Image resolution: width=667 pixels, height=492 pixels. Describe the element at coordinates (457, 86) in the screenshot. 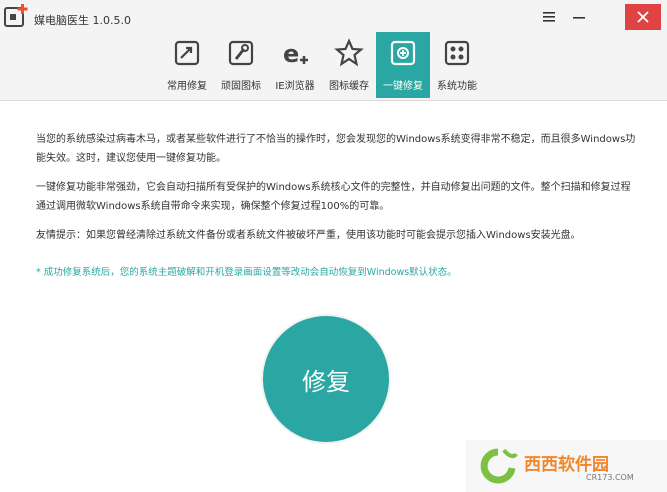

I see `tab-label: 系统功能` at that location.